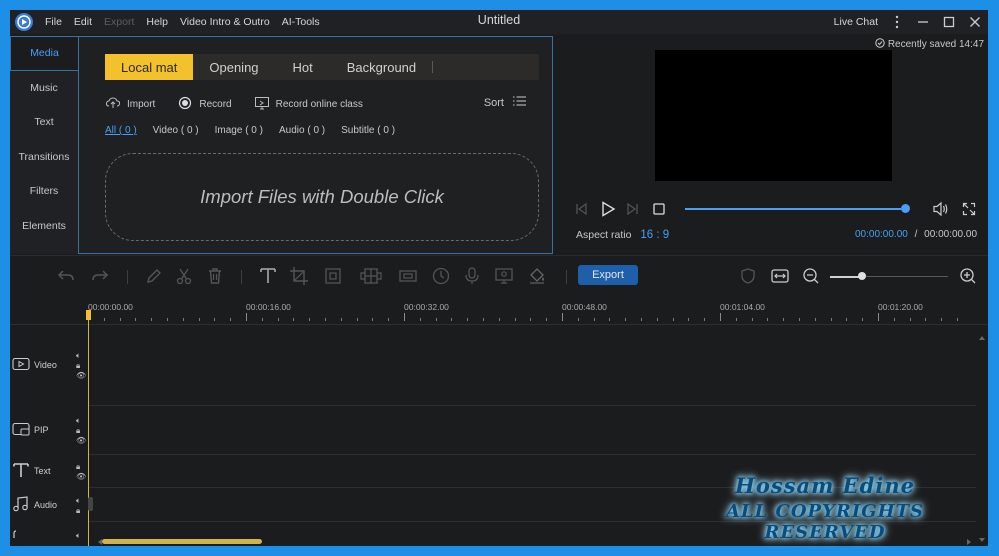  I want to click on fit-width-icon, so click(780, 276).